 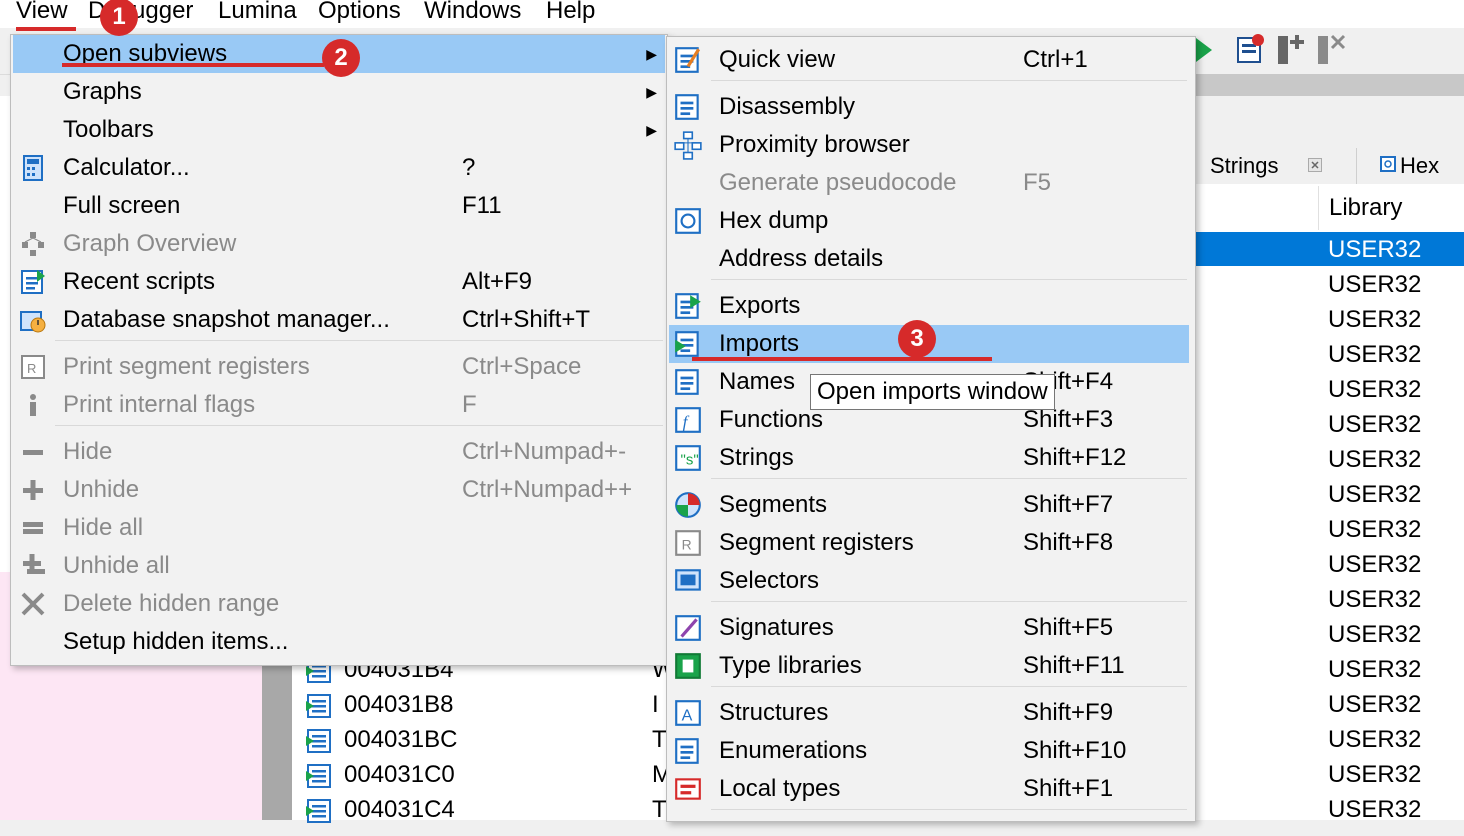 I want to click on menu-item-shortcut: F11, so click(x=482, y=205).